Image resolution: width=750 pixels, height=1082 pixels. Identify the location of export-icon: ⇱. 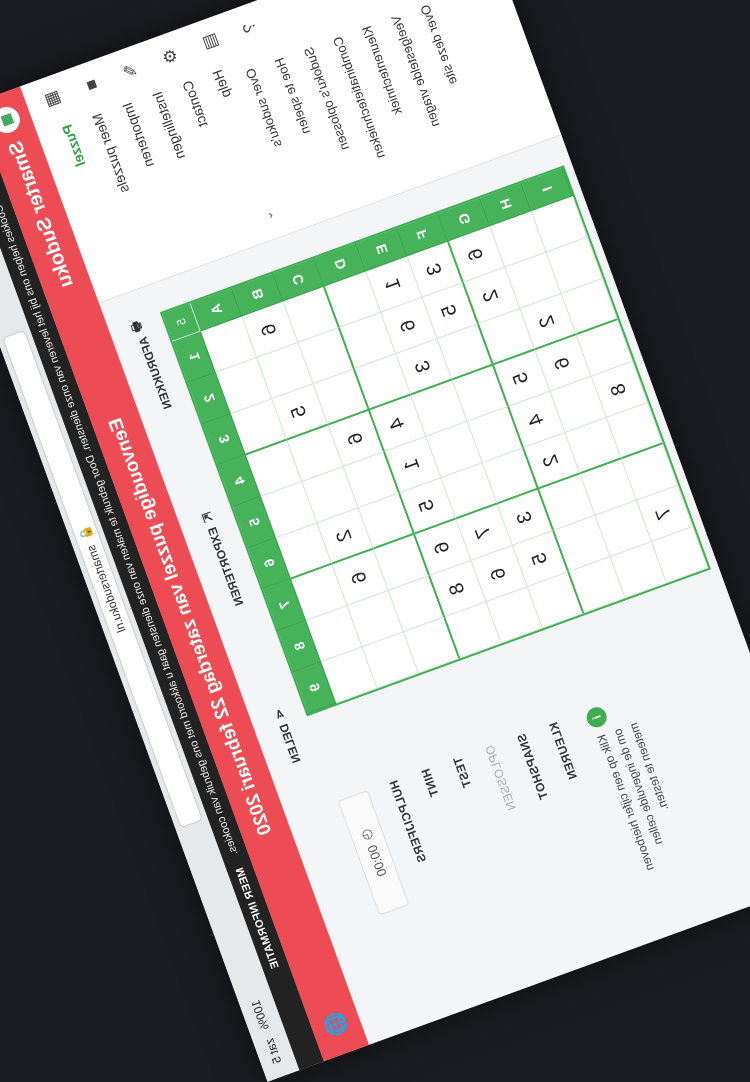
(207, 517).